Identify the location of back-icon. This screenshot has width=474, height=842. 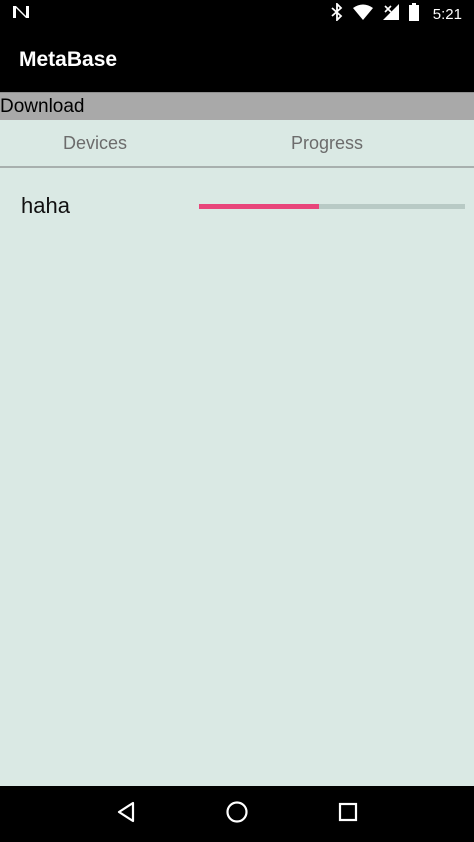
(126, 814).